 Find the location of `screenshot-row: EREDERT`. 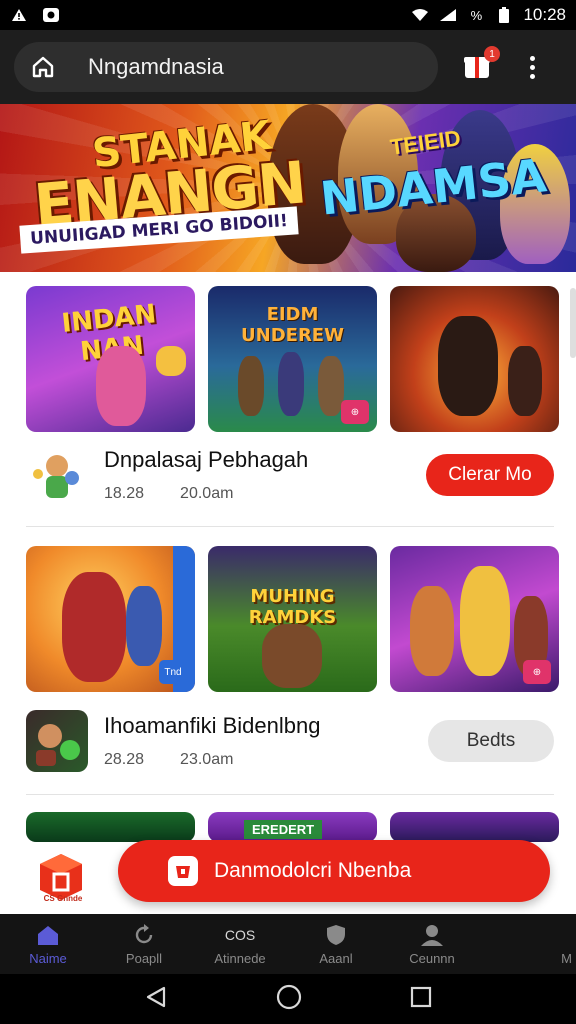

screenshot-row: EREDERT is located at coordinates (292, 827).